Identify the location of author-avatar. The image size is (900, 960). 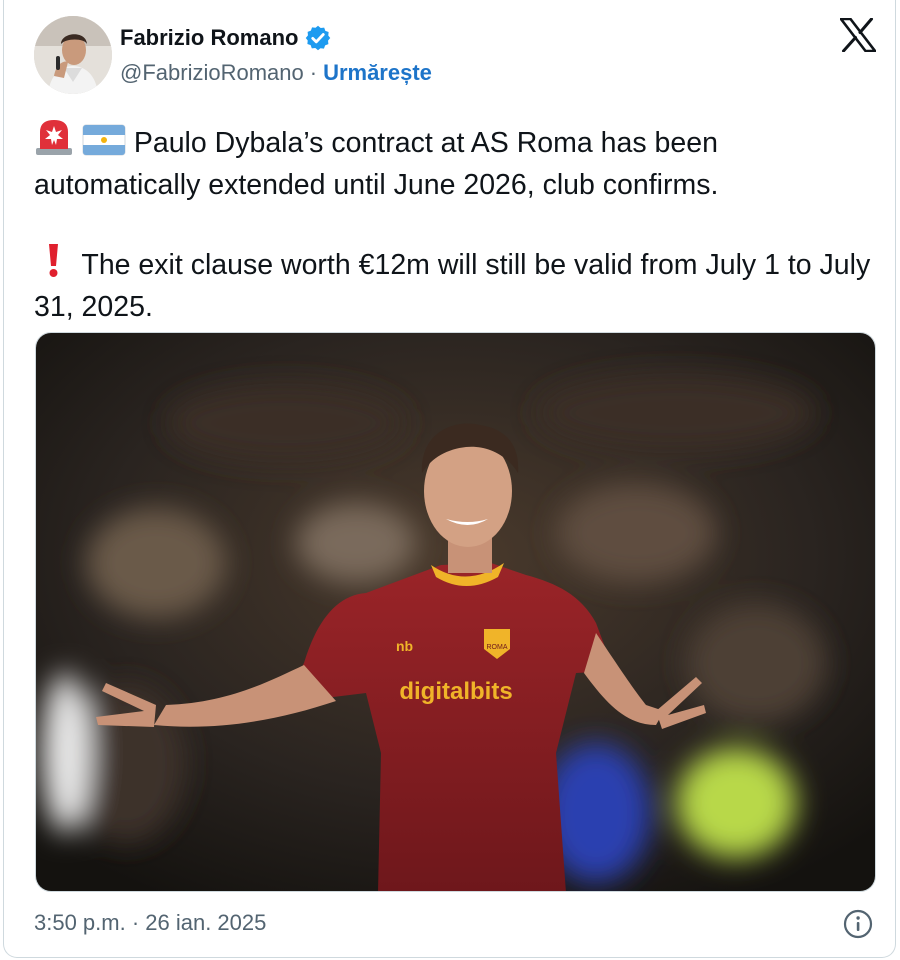
(73, 55).